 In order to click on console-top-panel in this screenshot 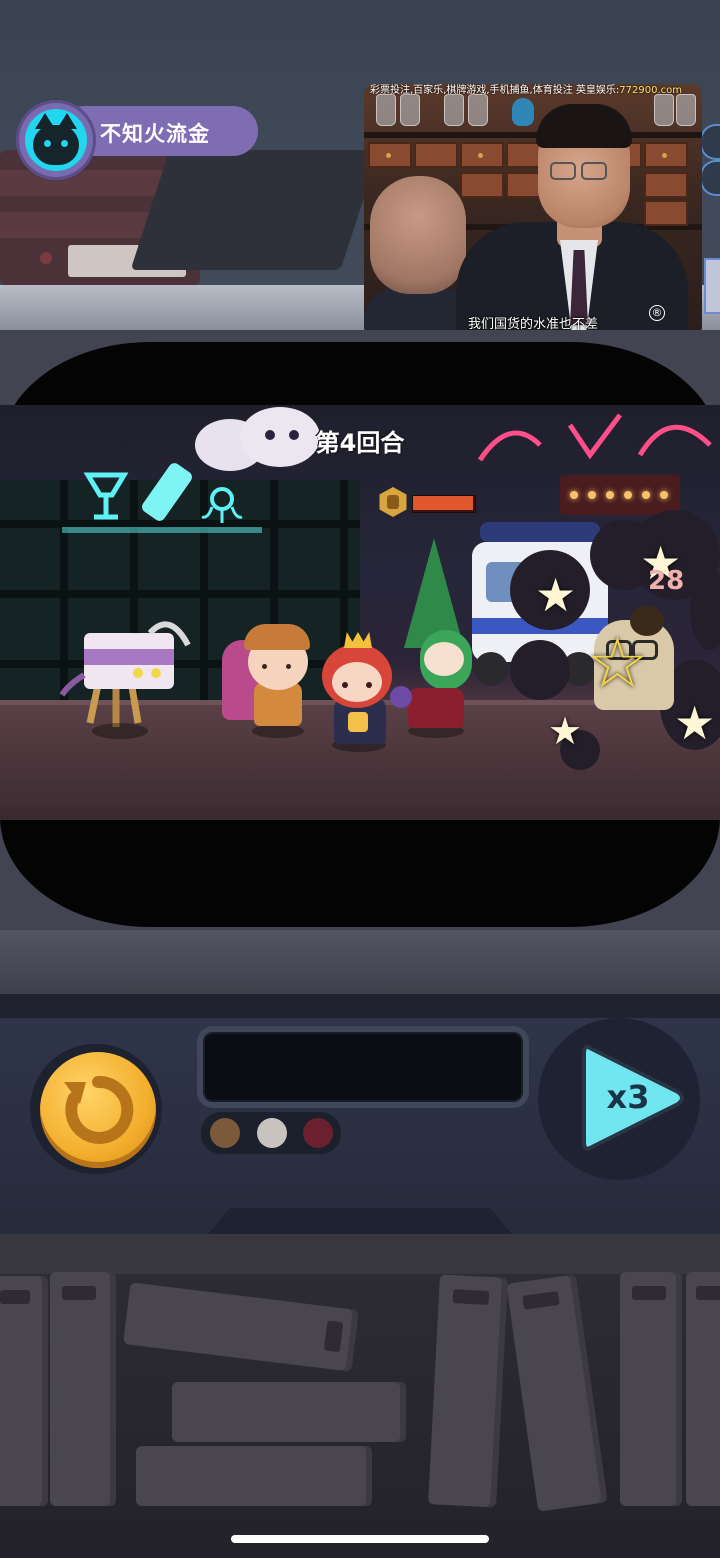, I will do `click(360, 962)`.